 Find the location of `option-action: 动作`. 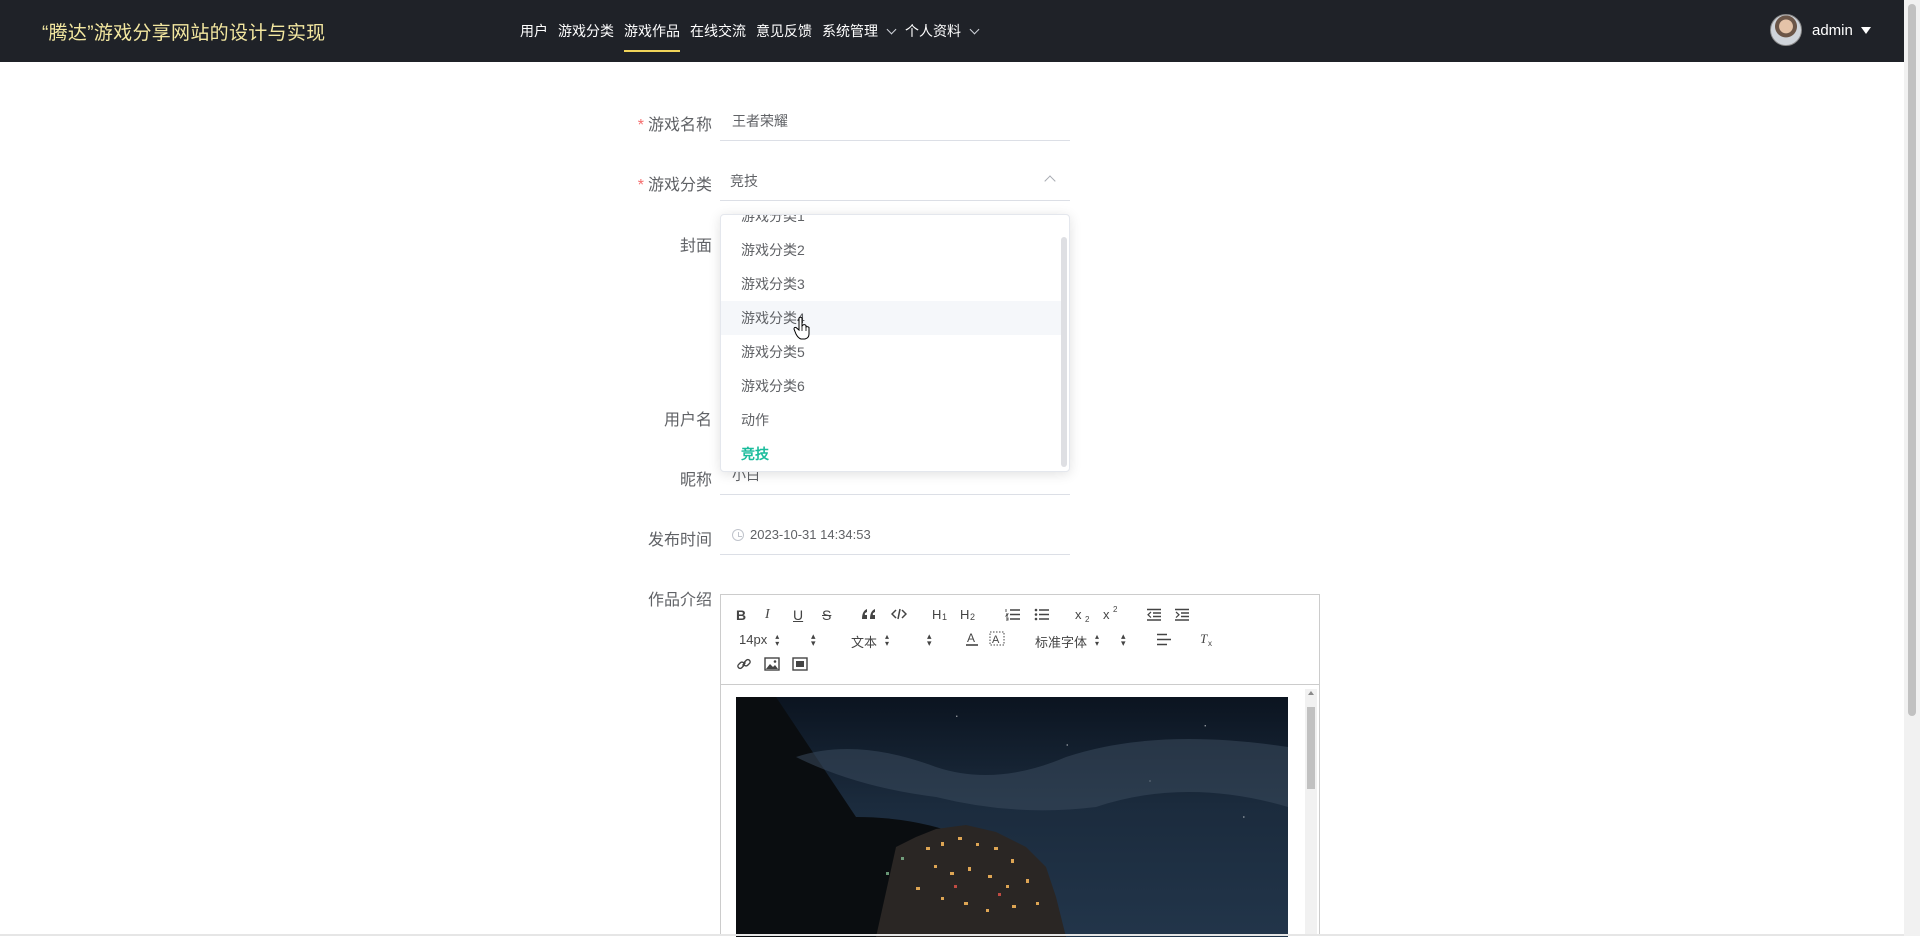

option-action: 动作 is located at coordinates (891, 420).